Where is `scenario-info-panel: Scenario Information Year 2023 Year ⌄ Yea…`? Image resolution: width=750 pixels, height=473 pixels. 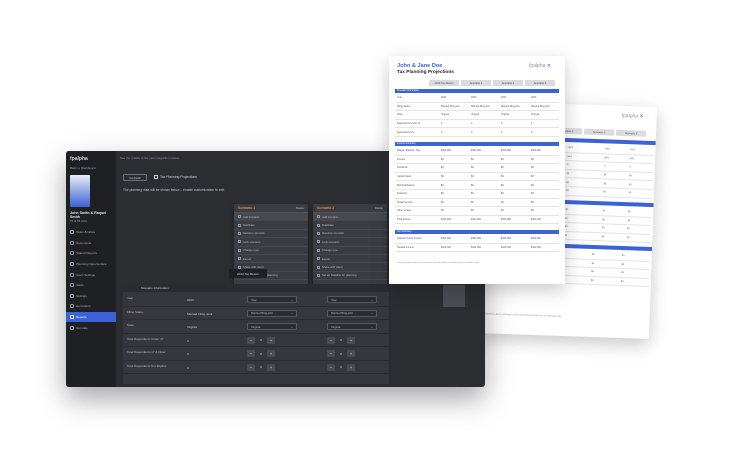
scenario-info-panel: Scenario Information Year 2023 Year ⌄ Yea… is located at coordinates (256, 334).